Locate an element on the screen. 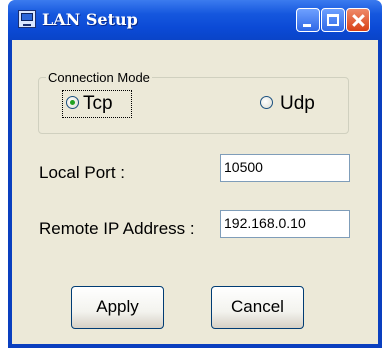 The width and height of the screenshot is (389, 353). connection-mode-group: Connection Mode Tcp Udp is located at coordinates (193, 102).